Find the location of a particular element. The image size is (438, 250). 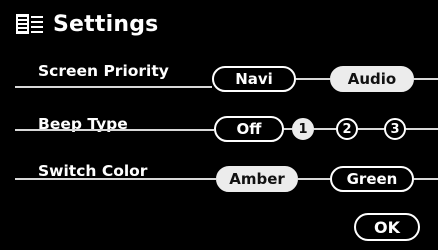

settings-list-icon is located at coordinates (30, 24).